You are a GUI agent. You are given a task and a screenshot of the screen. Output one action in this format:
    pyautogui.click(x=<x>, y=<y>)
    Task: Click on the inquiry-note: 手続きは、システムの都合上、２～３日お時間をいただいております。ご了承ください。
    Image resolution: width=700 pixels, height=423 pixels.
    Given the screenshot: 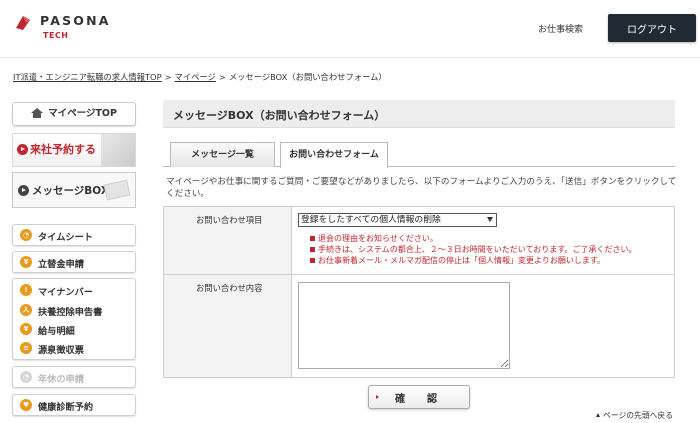 What is the action you would take?
    pyautogui.click(x=473, y=249)
    